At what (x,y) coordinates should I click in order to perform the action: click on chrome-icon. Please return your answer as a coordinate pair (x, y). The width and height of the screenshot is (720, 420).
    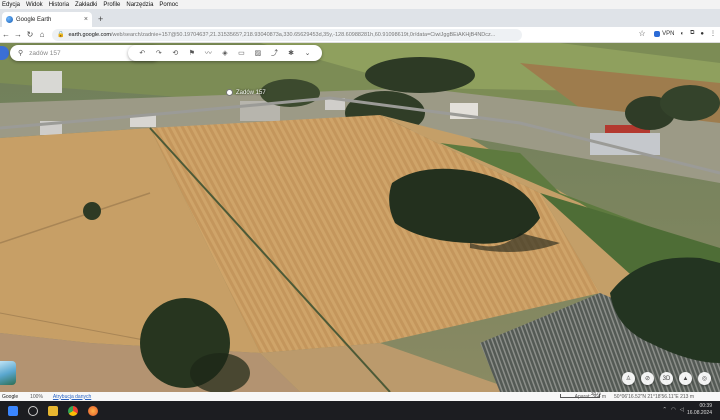
    Looking at the image, I should click on (73, 410).